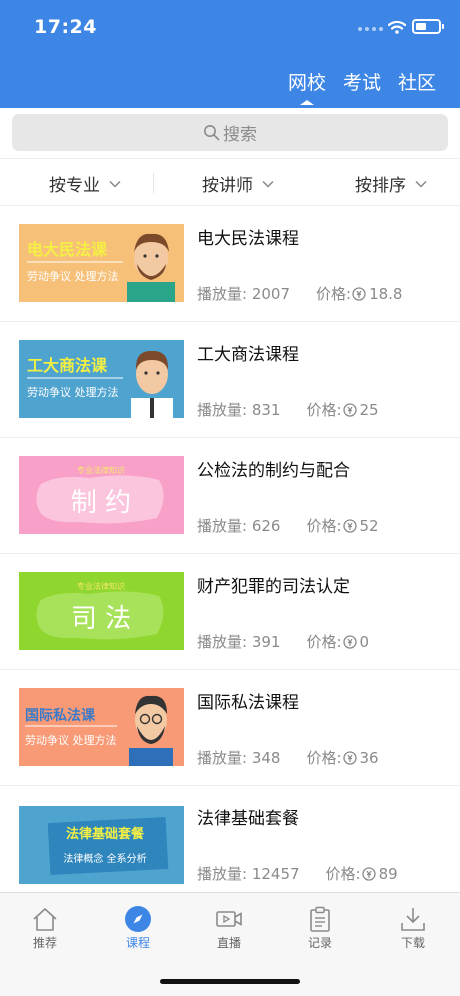 Image resolution: width=460 pixels, height=996 pixels. I want to click on thumb-title: 工大商法课, so click(67, 365).